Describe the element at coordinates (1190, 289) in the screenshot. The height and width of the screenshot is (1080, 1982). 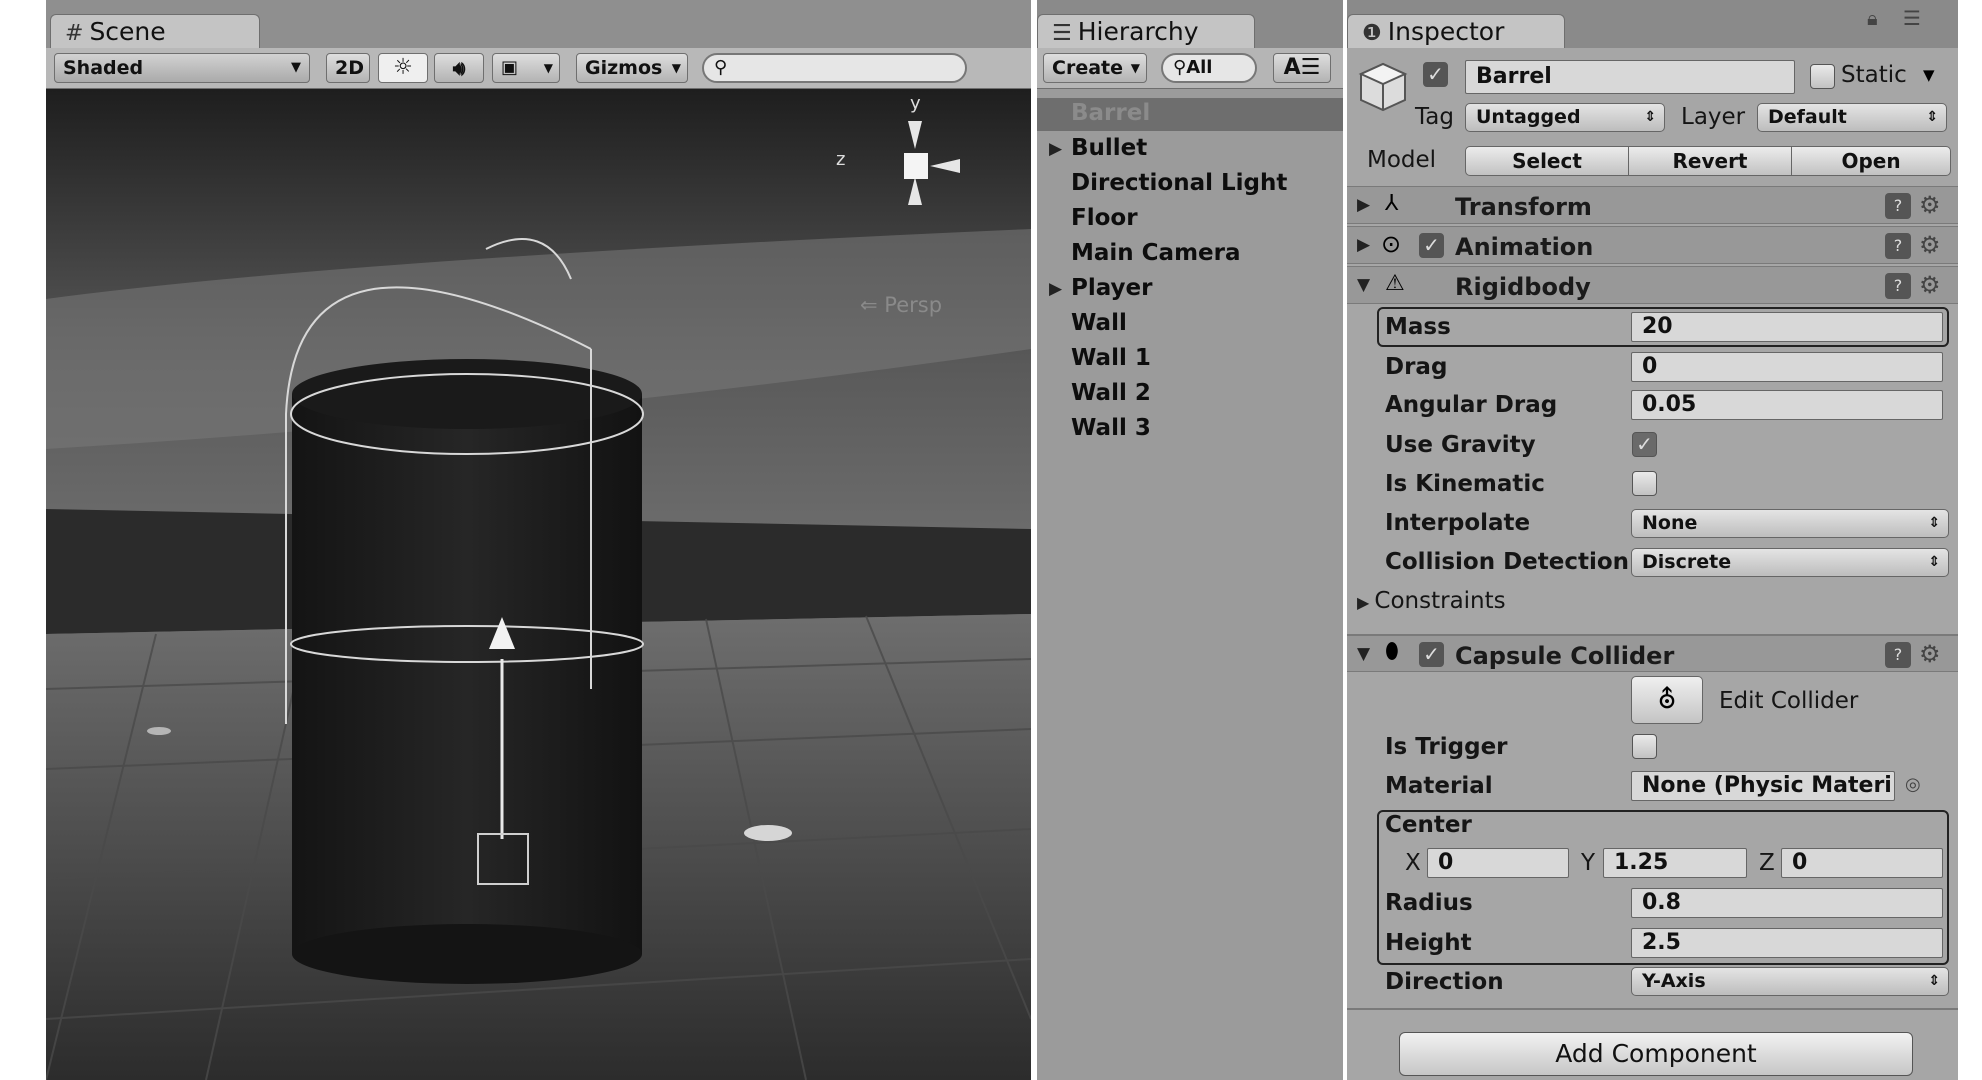
I see `hierarchy-item: ▶ Player` at that location.